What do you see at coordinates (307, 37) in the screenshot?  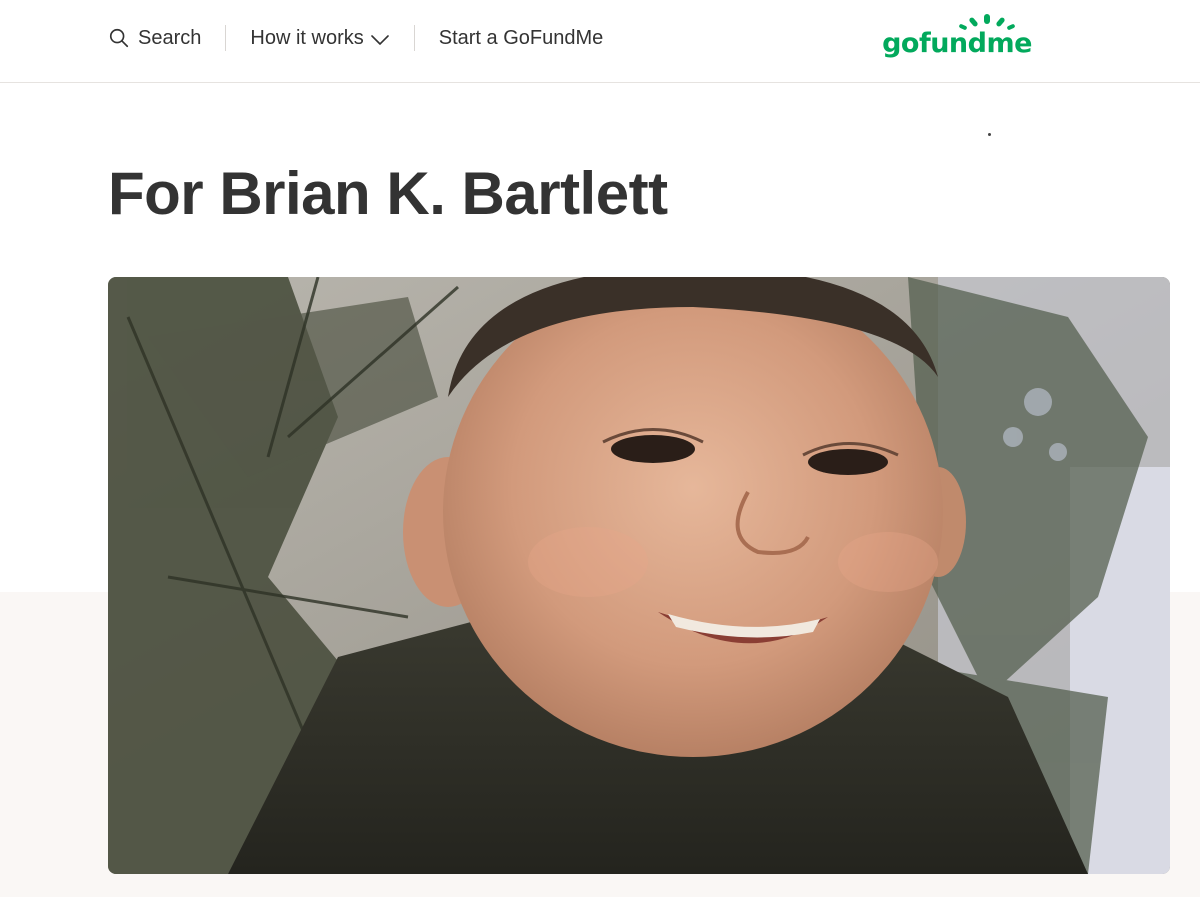 I see `how-it-works-label: How it works` at bounding box center [307, 37].